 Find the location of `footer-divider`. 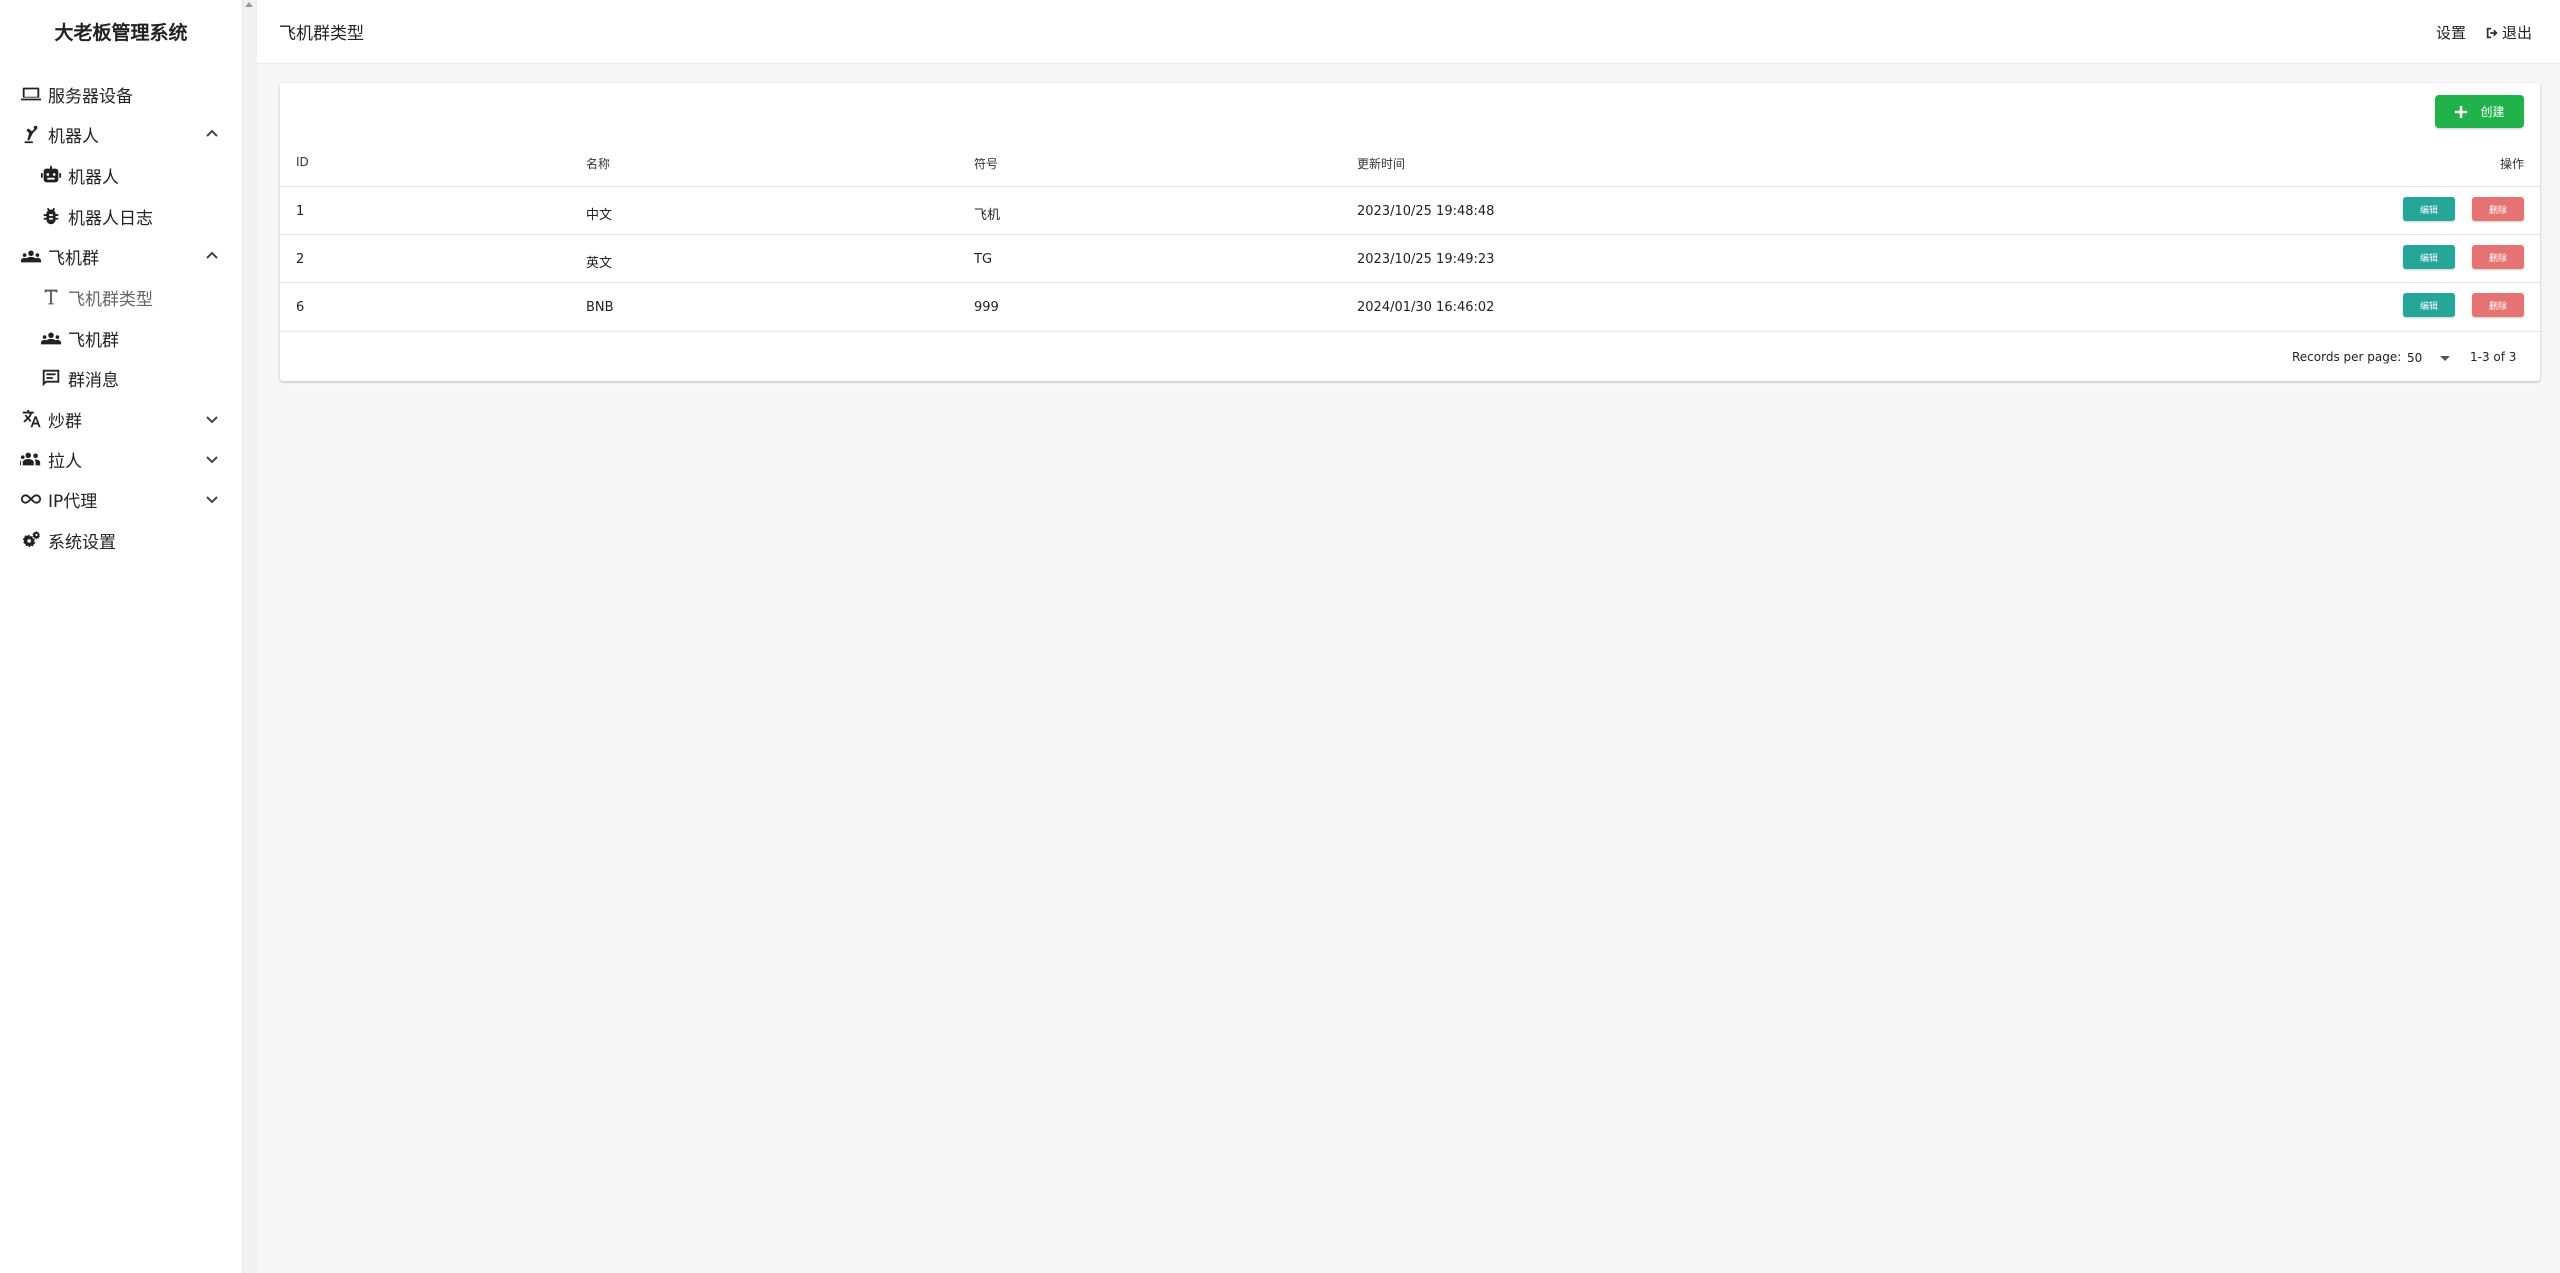

footer-divider is located at coordinates (1410, 331).